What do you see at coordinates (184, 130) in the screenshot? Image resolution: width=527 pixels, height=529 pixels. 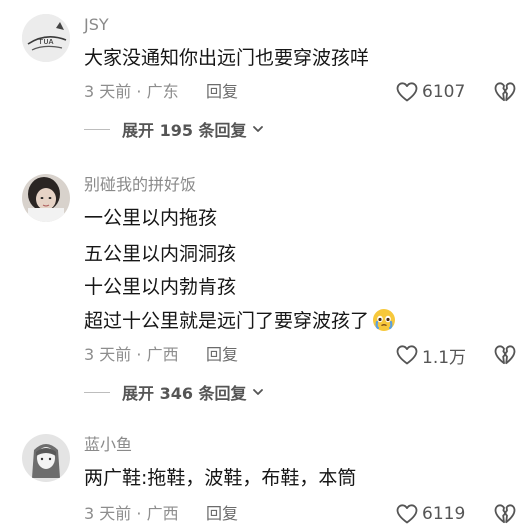 I see `expand-replies-label: 展开 195 条回复` at bounding box center [184, 130].